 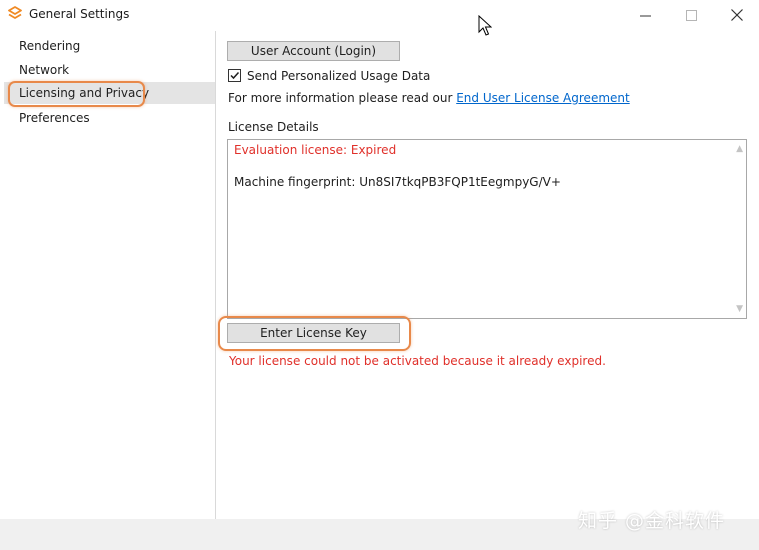 I want to click on close-icon, so click(x=737, y=15).